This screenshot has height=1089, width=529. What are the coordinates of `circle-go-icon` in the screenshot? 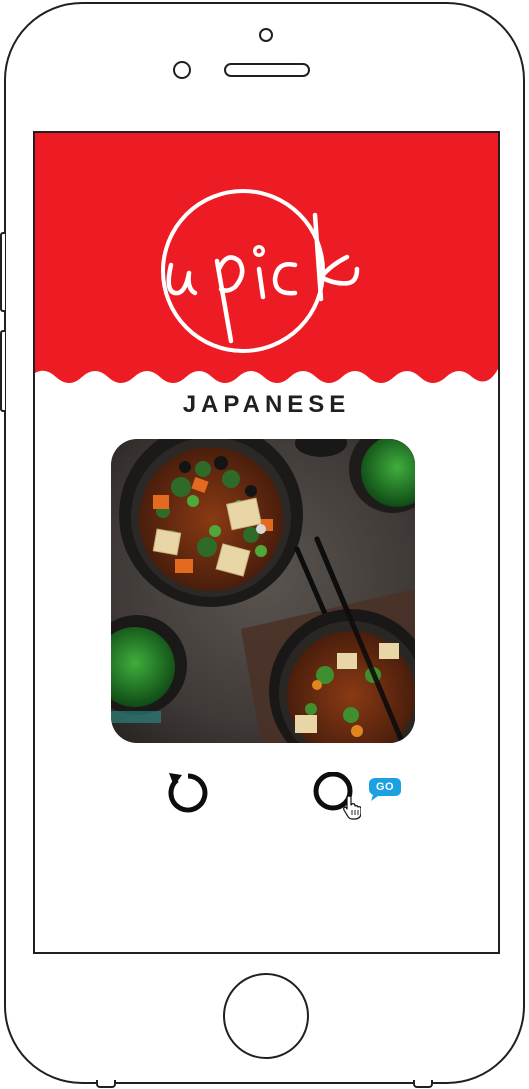 It's located at (337, 795).